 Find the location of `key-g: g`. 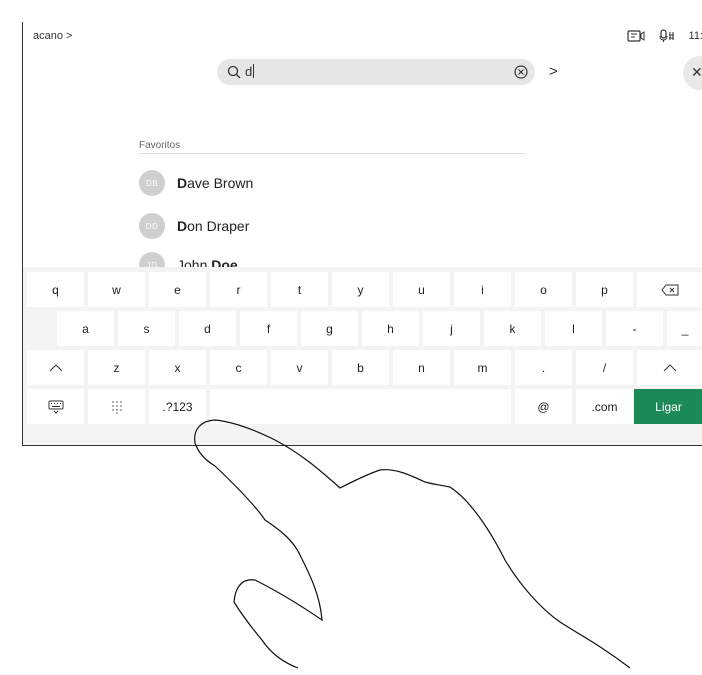

key-g: g is located at coordinates (329, 328).